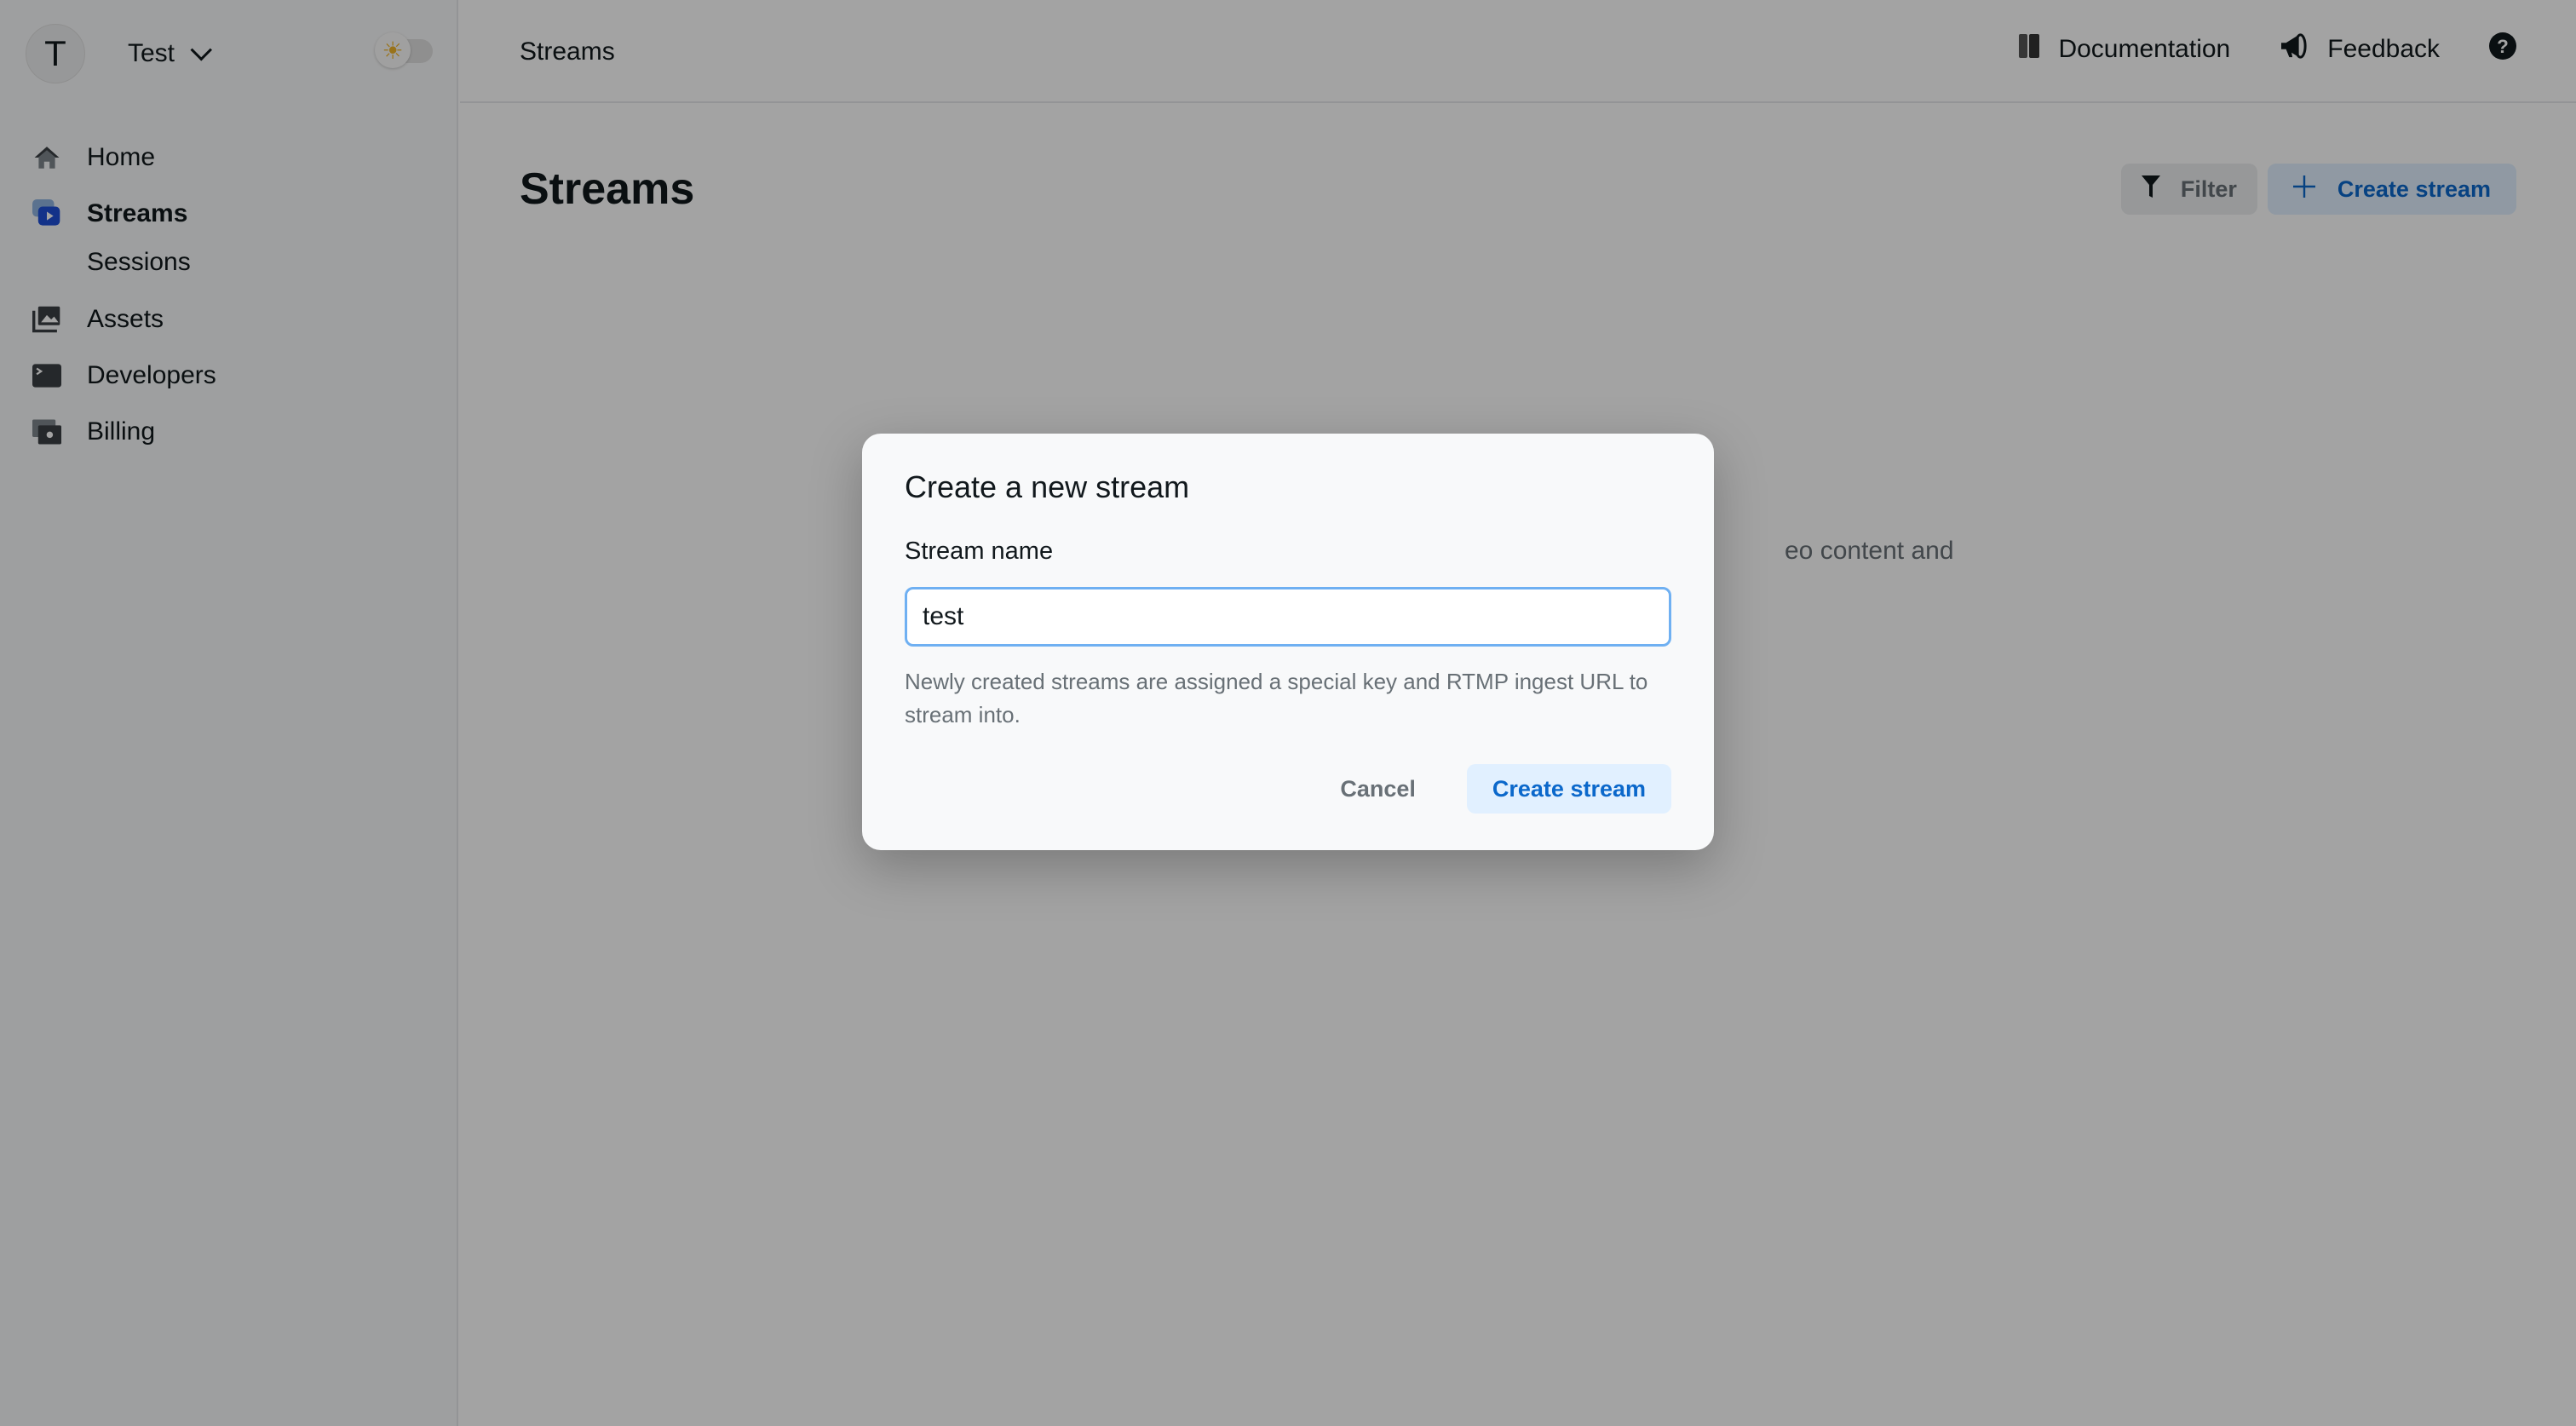 The image size is (2576, 1426). Describe the element at coordinates (1048, 487) in the screenshot. I see `dialog-title: Create a new stream` at that location.